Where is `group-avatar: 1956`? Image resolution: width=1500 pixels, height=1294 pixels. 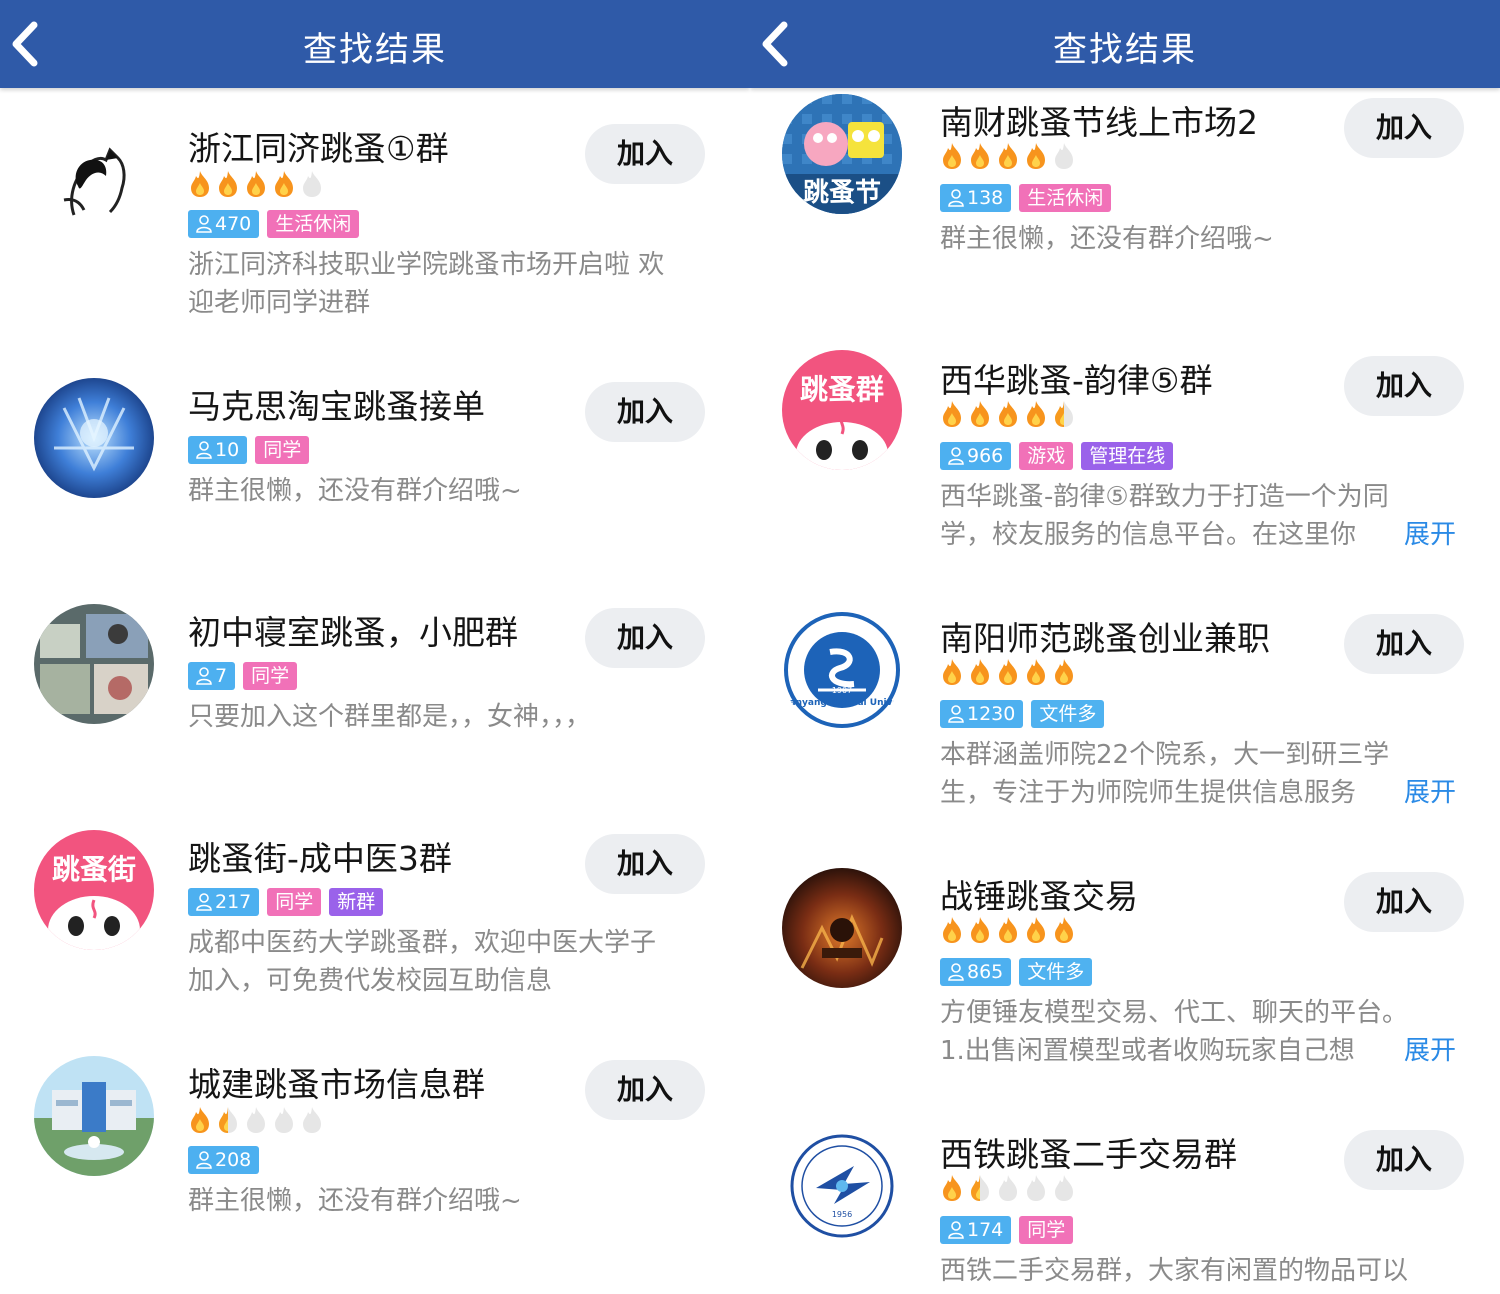
group-avatar: 1956 is located at coordinates (842, 1186).